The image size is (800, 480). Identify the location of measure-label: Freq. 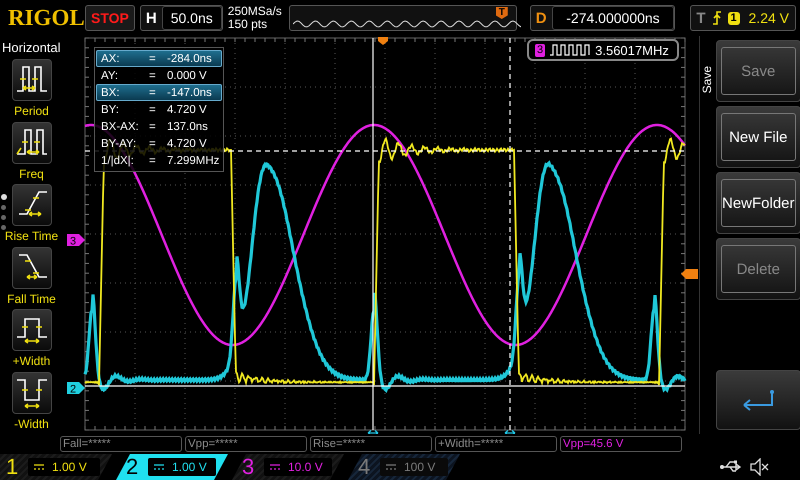
(31, 173).